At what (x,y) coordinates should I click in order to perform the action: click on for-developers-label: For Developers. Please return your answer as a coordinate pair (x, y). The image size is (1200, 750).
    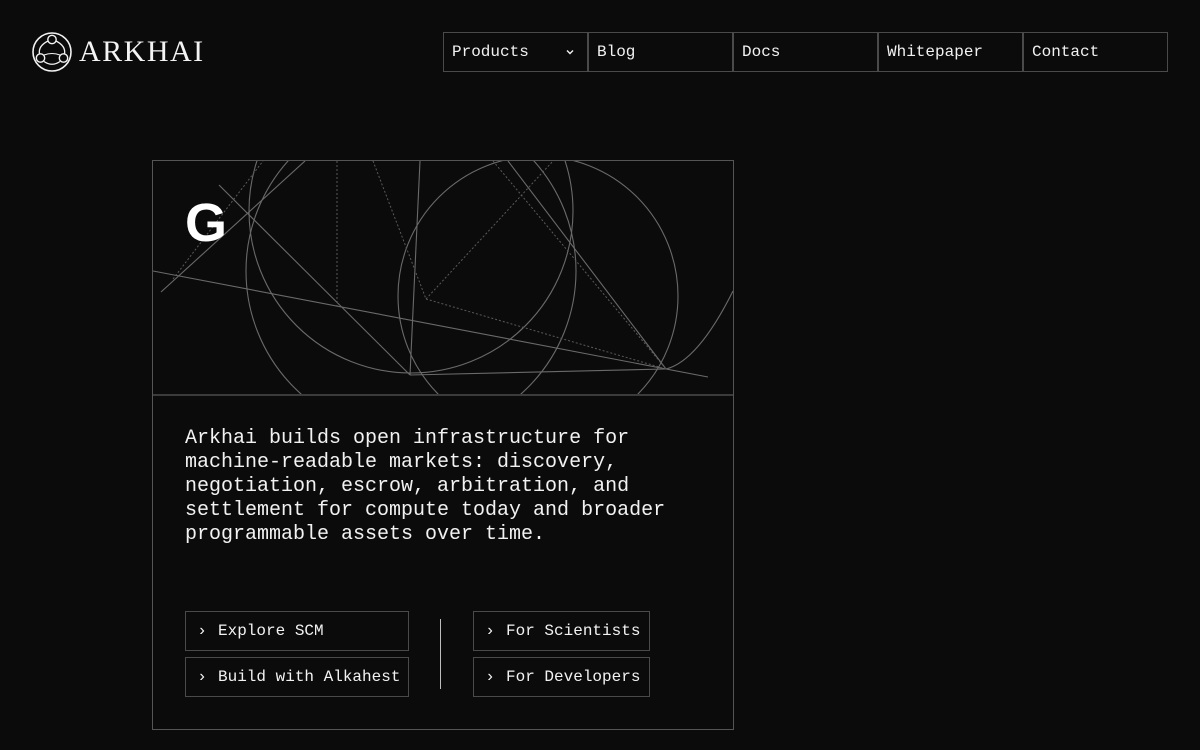
    Looking at the image, I should click on (573, 677).